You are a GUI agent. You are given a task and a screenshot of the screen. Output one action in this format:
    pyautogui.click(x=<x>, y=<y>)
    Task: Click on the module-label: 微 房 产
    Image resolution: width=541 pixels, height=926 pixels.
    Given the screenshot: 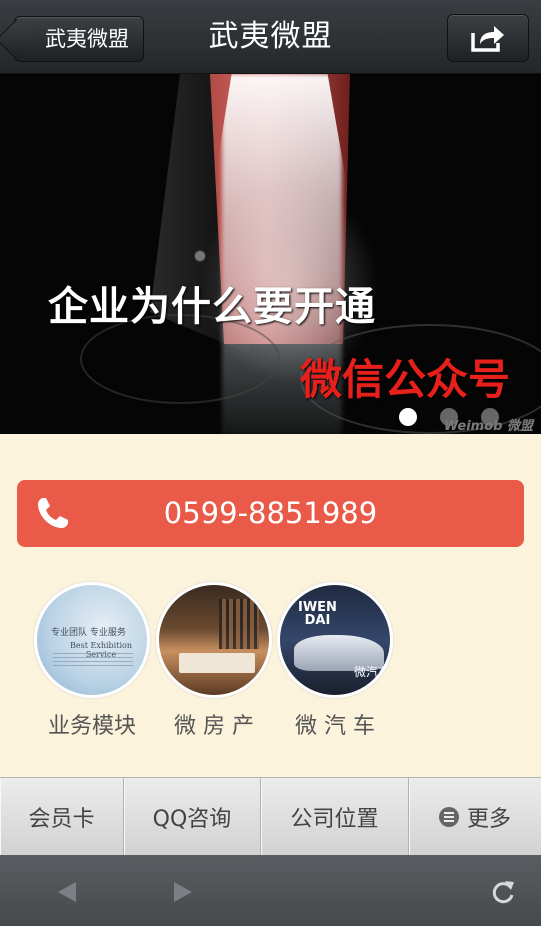 What is the action you would take?
    pyautogui.click(x=214, y=726)
    